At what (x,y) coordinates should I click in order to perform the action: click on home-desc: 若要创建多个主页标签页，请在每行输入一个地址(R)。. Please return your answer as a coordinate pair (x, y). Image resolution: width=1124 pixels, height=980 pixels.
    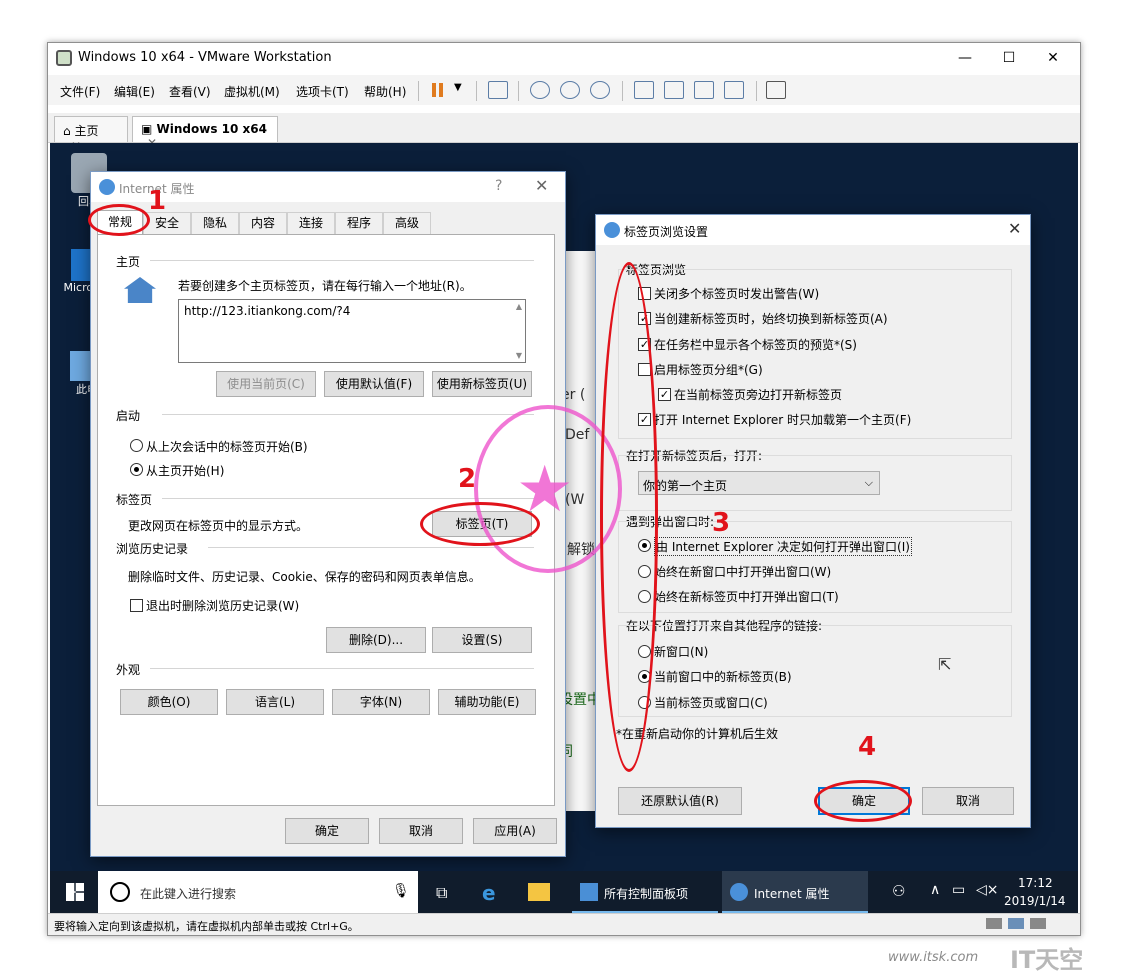
    Looking at the image, I should click on (325, 286).